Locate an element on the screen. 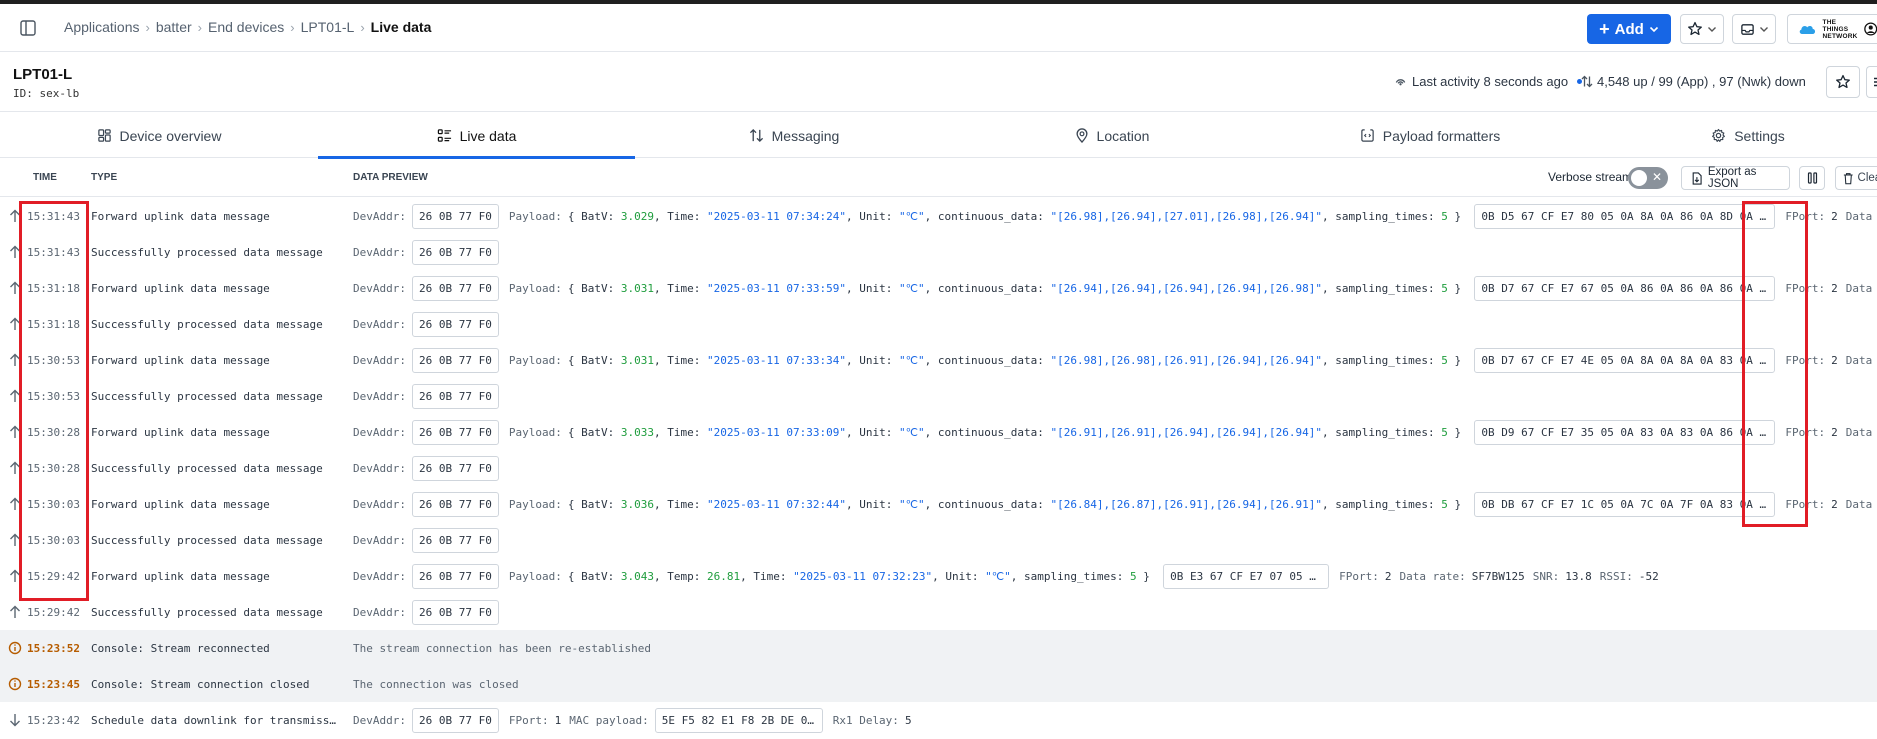  tab-label: Payload formatters is located at coordinates (1441, 135).